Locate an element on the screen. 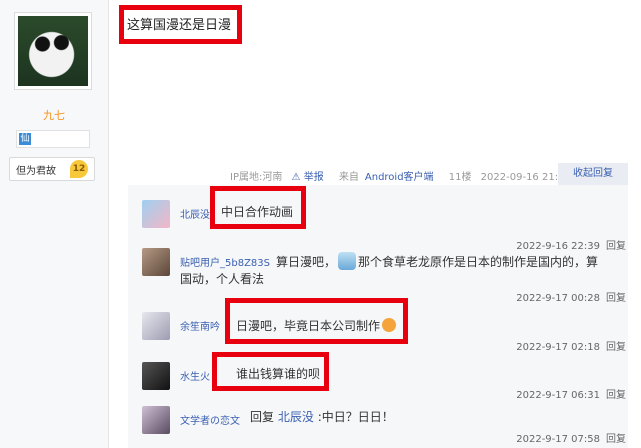  highlight-box-post is located at coordinates (180, 24).